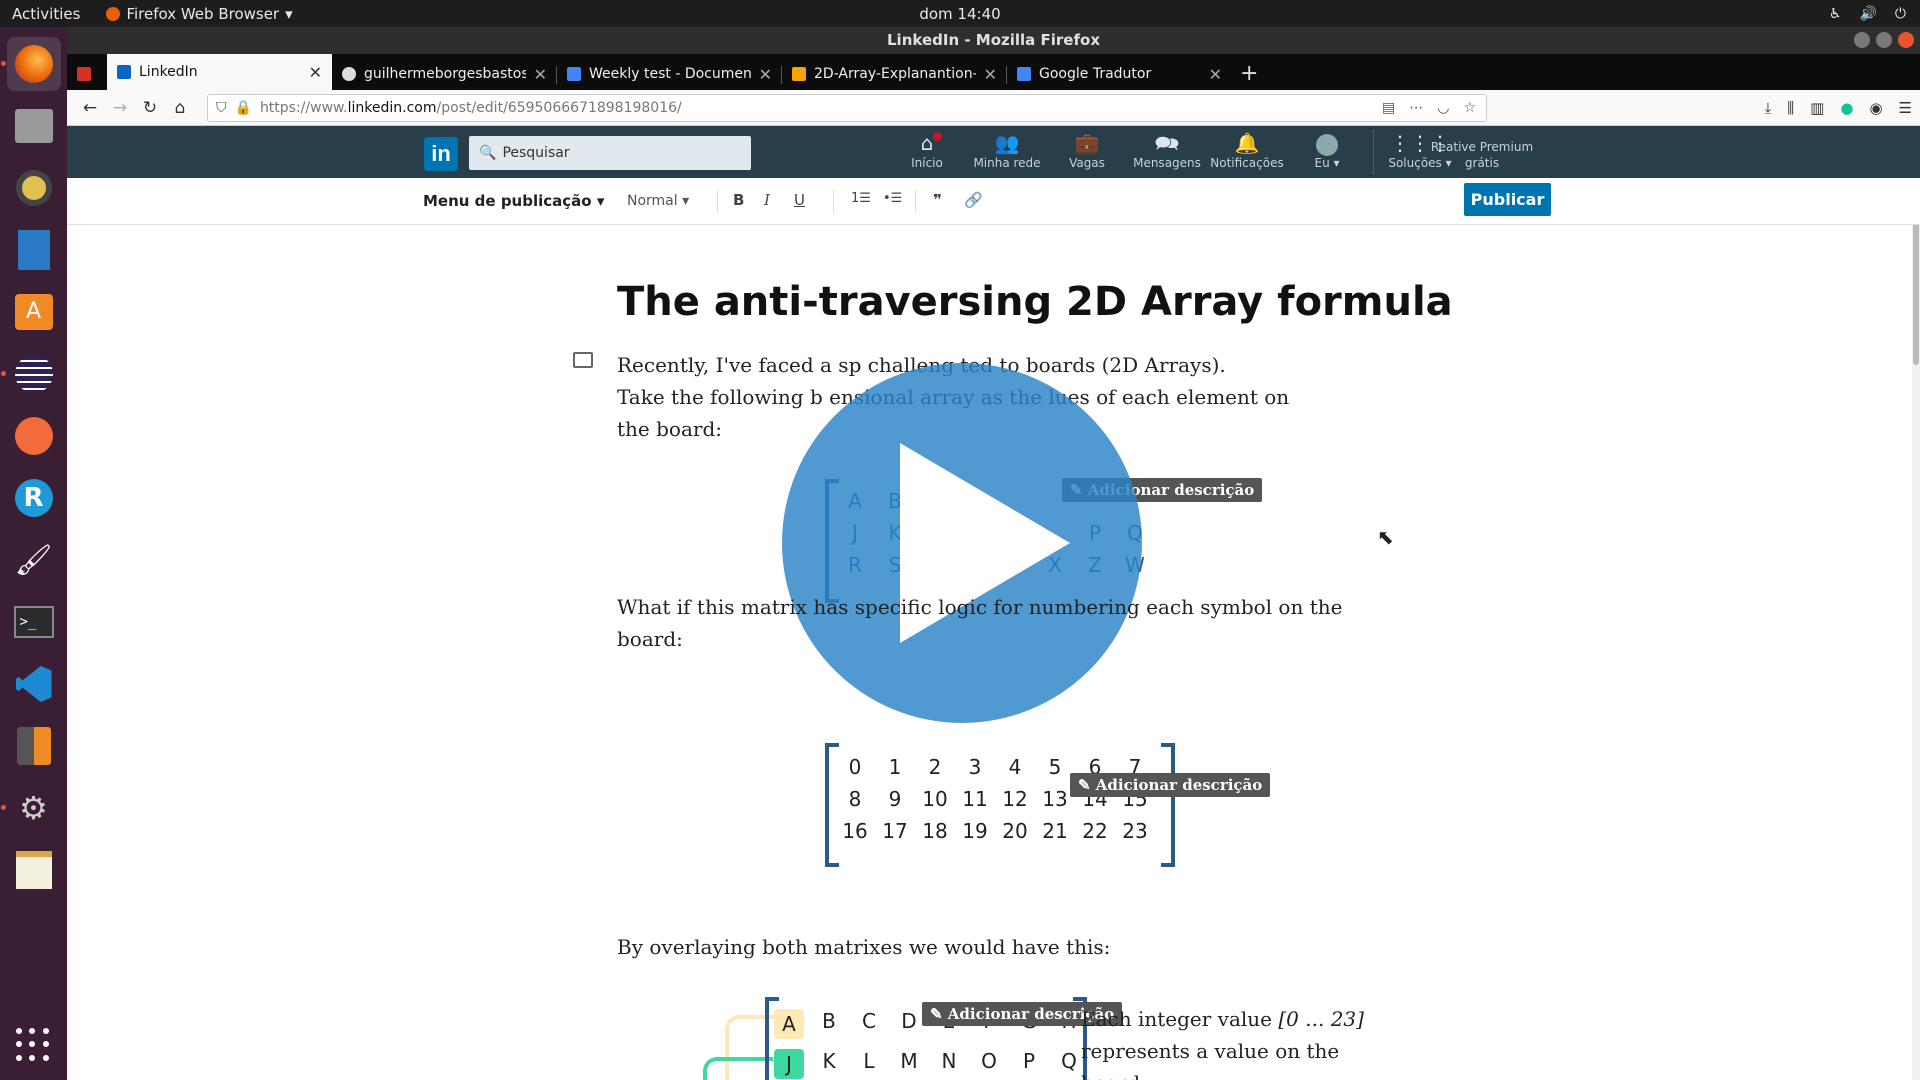  Describe the element at coordinates (1916, 295) in the screenshot. I see `scrollbar-thumb` at that location.